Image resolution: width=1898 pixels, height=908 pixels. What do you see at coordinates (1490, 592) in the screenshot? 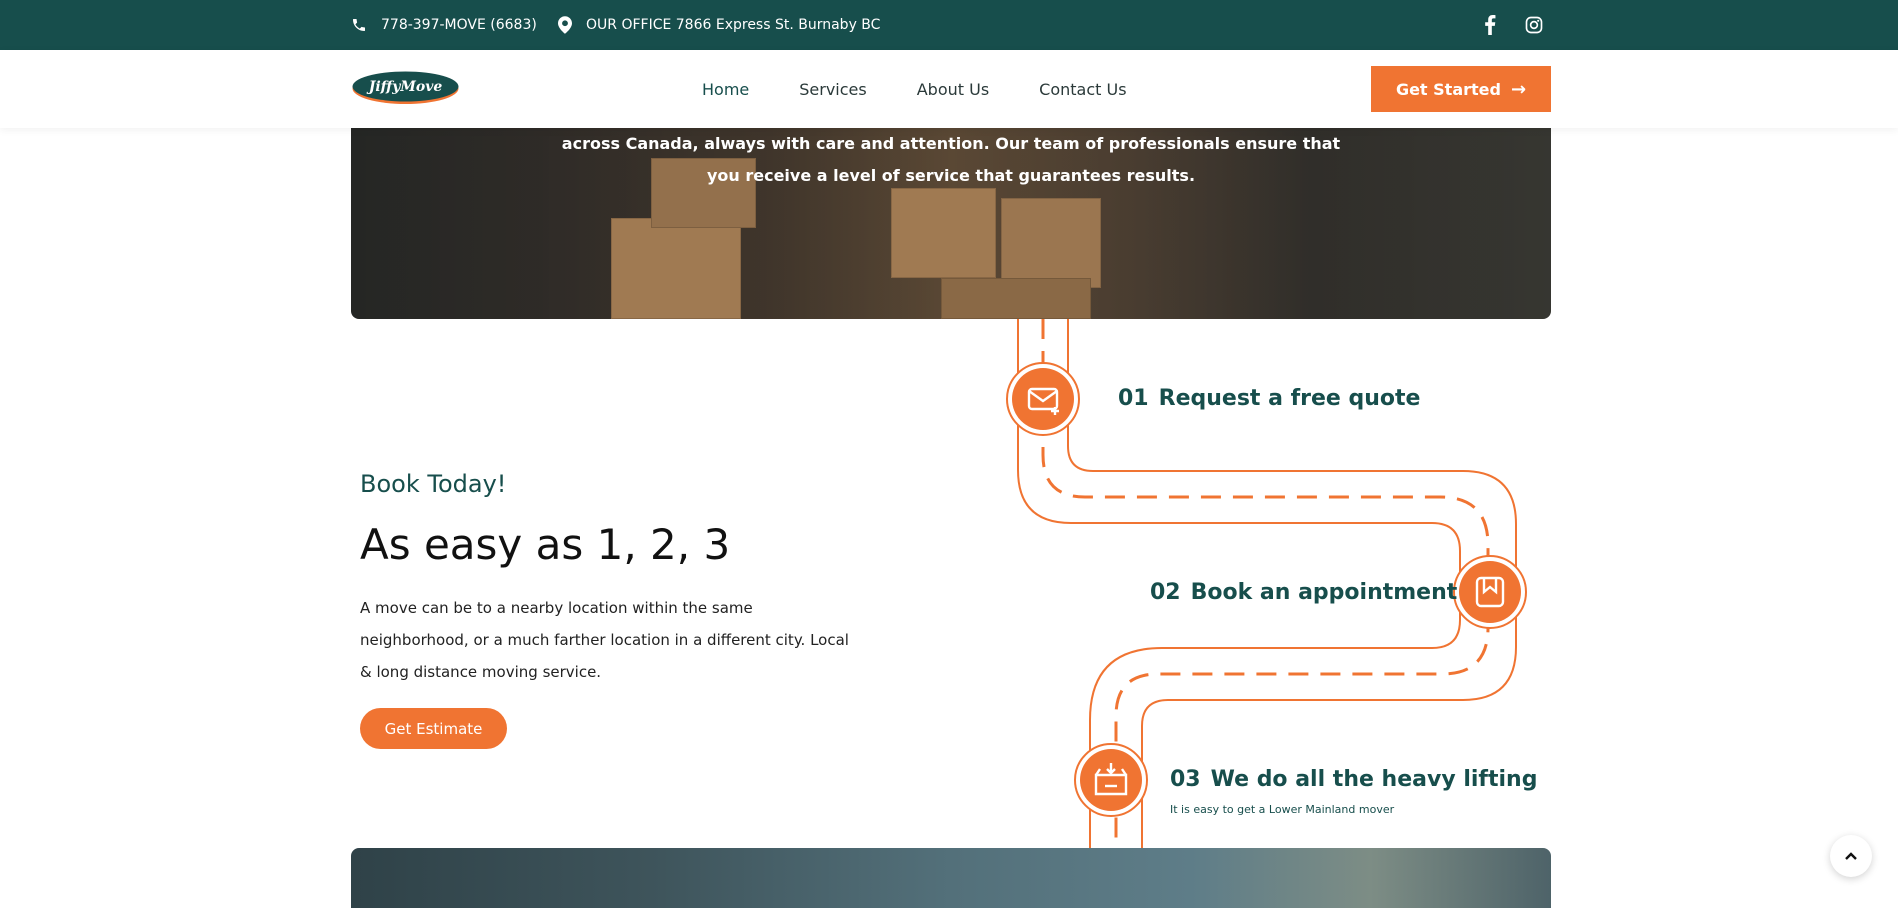
I see `step-2-icon-badge` at bounding box center [1490, 592].